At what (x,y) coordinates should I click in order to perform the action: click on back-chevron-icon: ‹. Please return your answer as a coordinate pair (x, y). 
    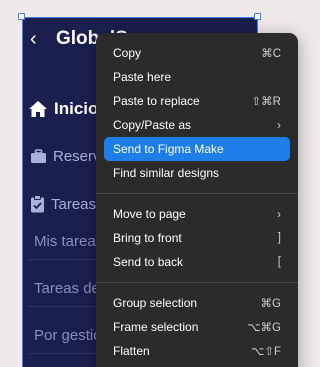
    Looking at the image, I should click on (33, 39).